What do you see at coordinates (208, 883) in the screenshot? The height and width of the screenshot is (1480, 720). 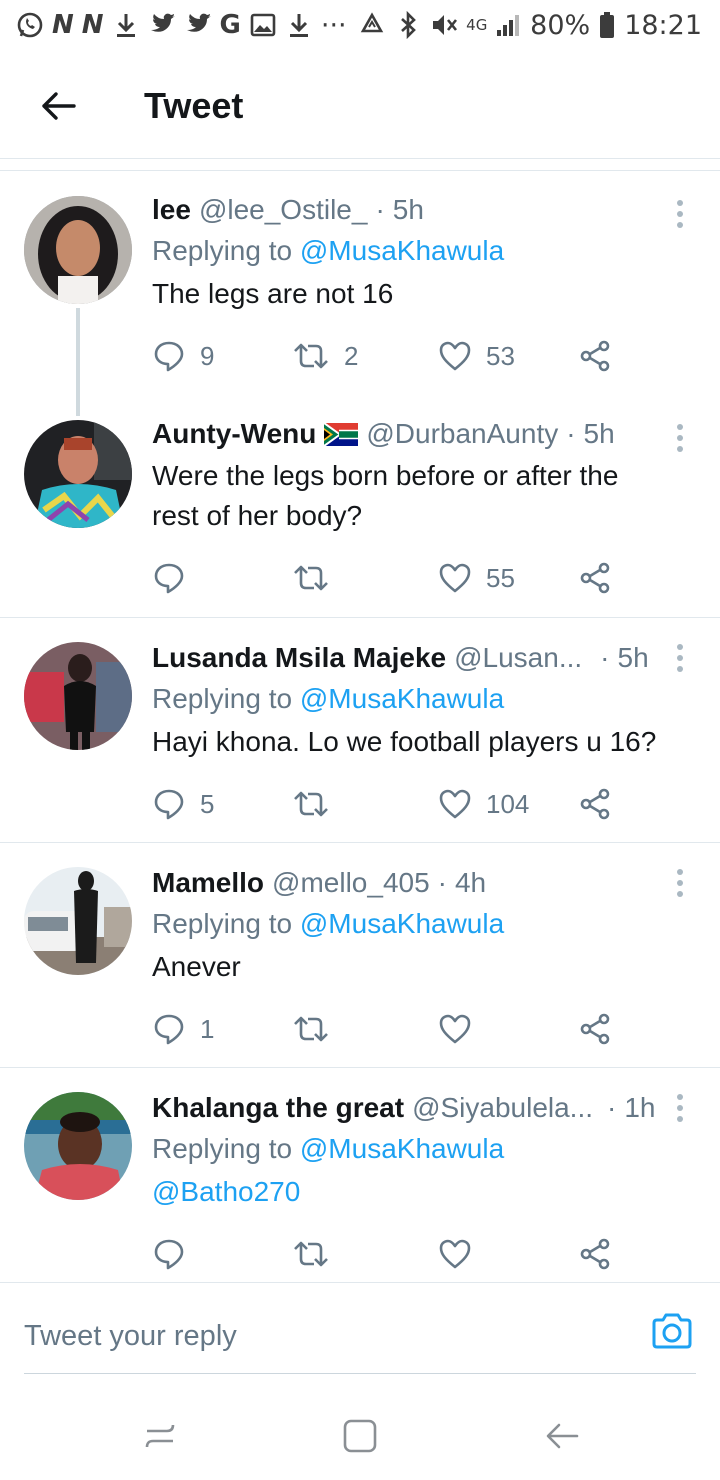 I see `display-name: Mamello` at bounding box center [208, 883].